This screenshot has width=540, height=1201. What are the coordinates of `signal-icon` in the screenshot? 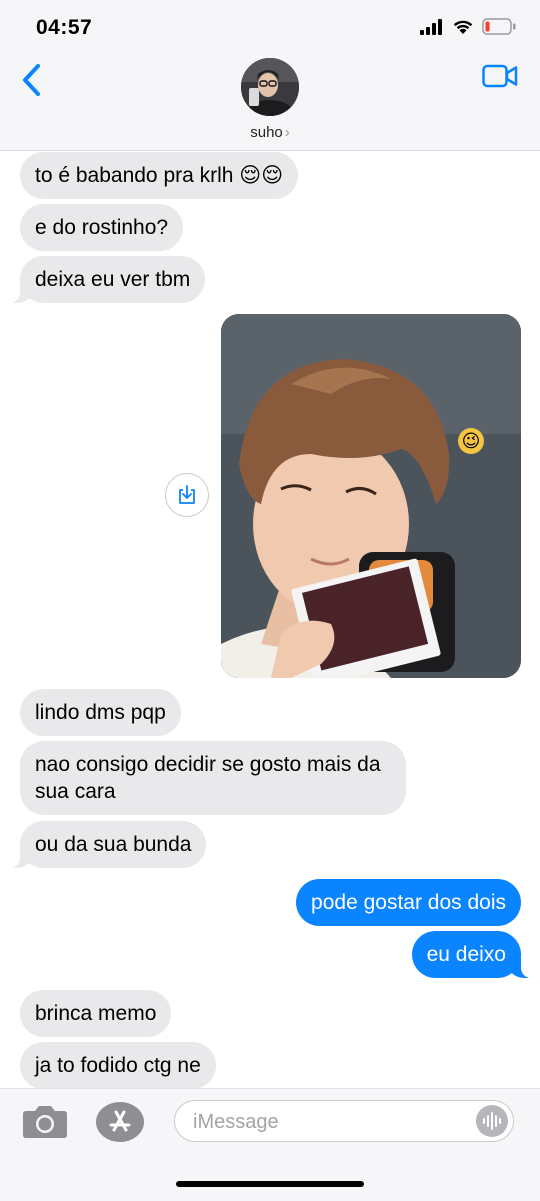 It's located at (431, 26).